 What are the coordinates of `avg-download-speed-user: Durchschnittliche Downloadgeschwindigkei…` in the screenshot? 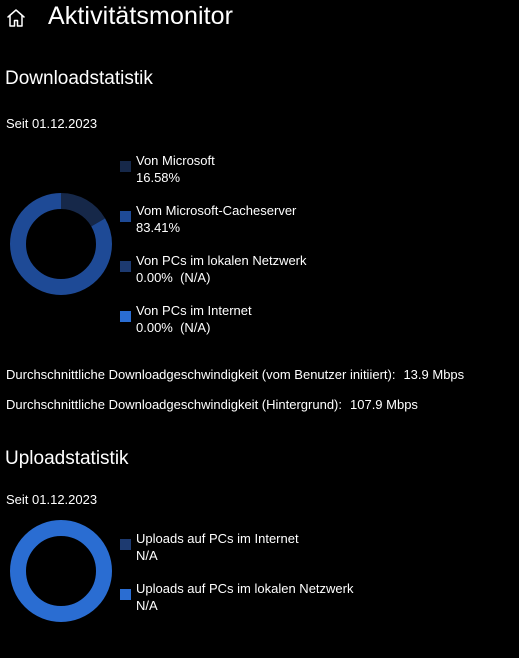 It's located at (235, 374).